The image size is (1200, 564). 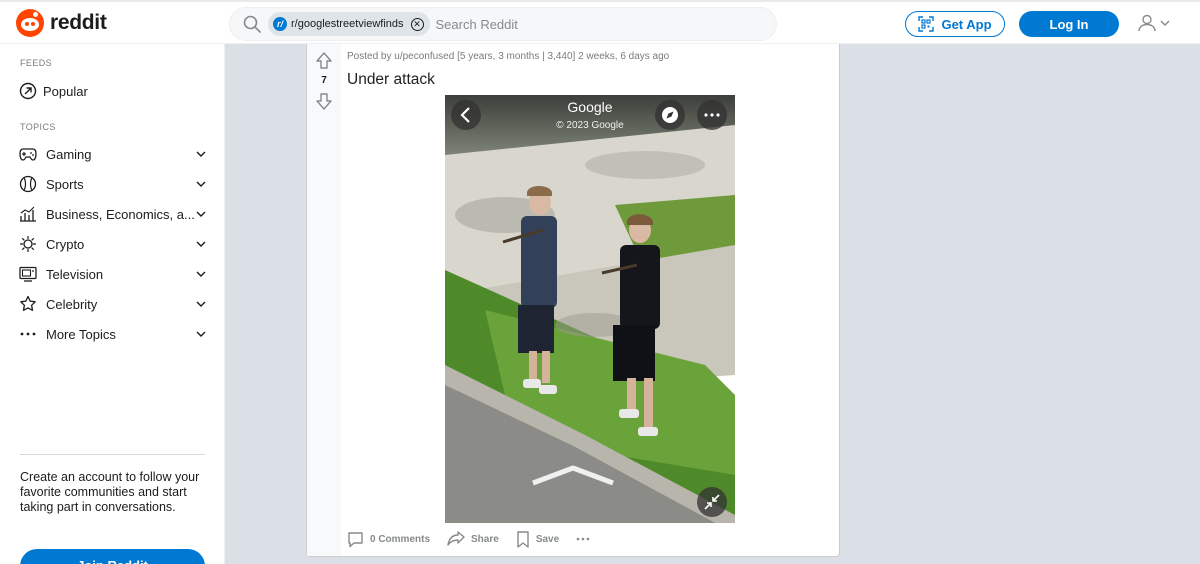 What do you see at coordinates (28, 244) in the screenshot?
I see `crypto-icon` at bounding box center [28, 244].